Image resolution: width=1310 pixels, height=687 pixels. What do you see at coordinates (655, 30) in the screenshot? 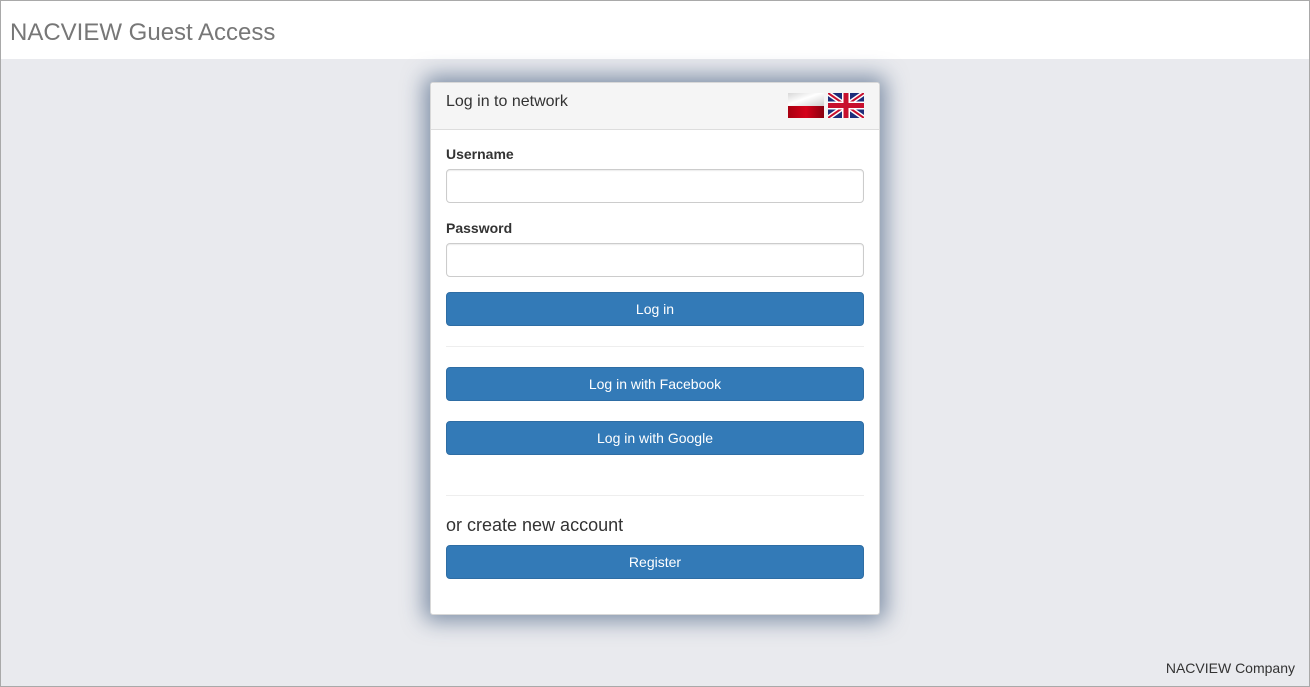
I see `top-bar: NACVIEW Guest Access` at bounding box center [655, 30].